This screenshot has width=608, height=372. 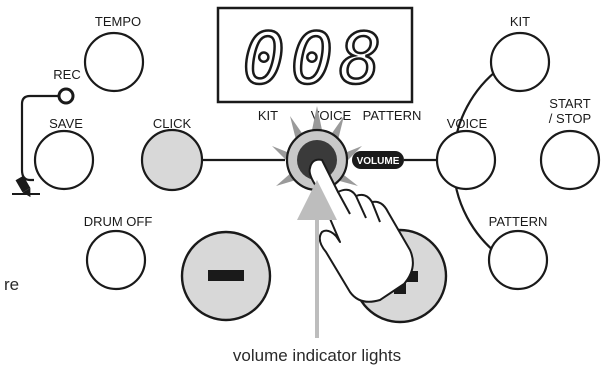 I want to click on drum-off-label: DRUM OFF, so click(x=118, y=221).